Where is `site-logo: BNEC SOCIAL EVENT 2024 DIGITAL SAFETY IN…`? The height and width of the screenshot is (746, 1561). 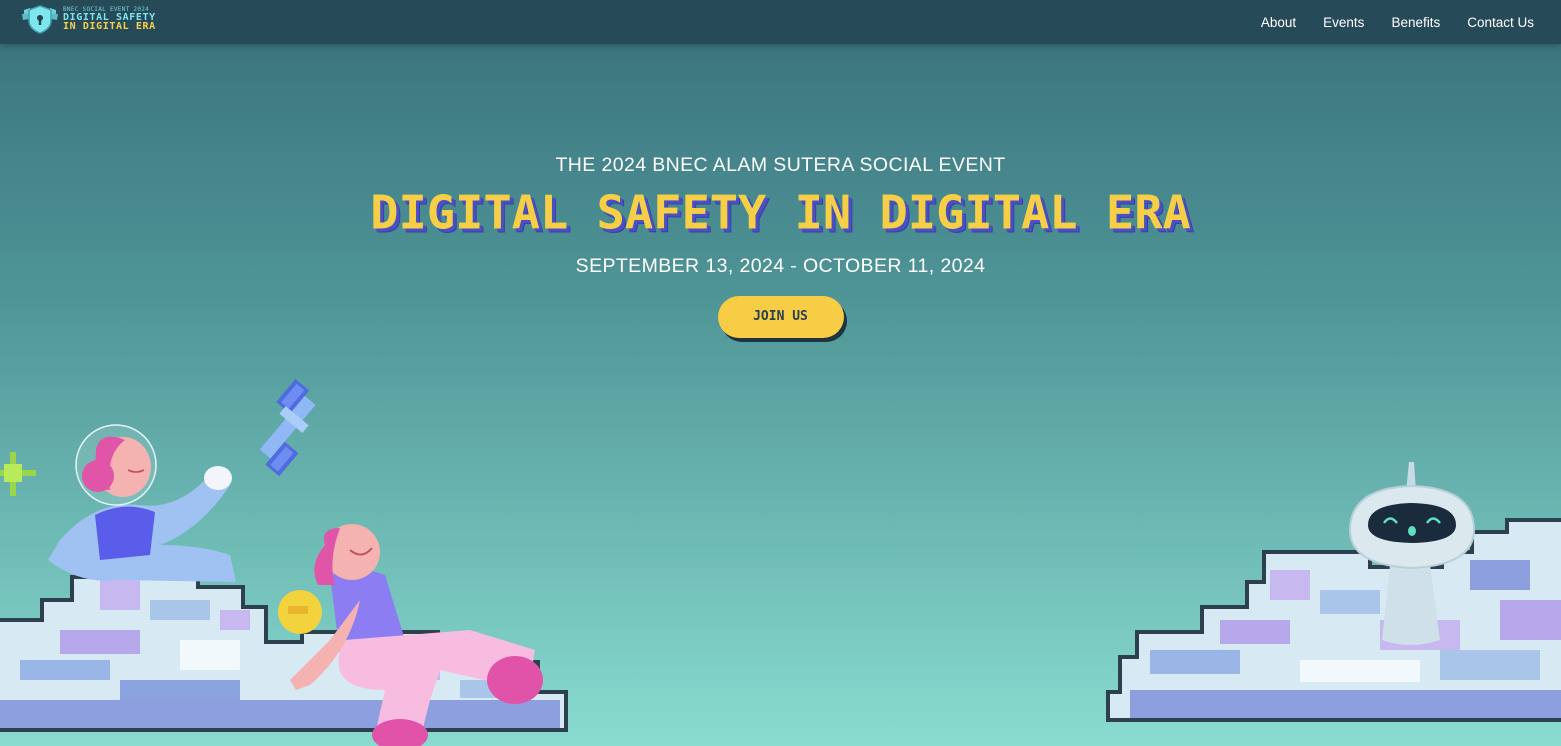 site-logo: BNEC SOCIAL EVENT 2024 DIGITAL SAFETY IN… is located at coordinates (90, 22).